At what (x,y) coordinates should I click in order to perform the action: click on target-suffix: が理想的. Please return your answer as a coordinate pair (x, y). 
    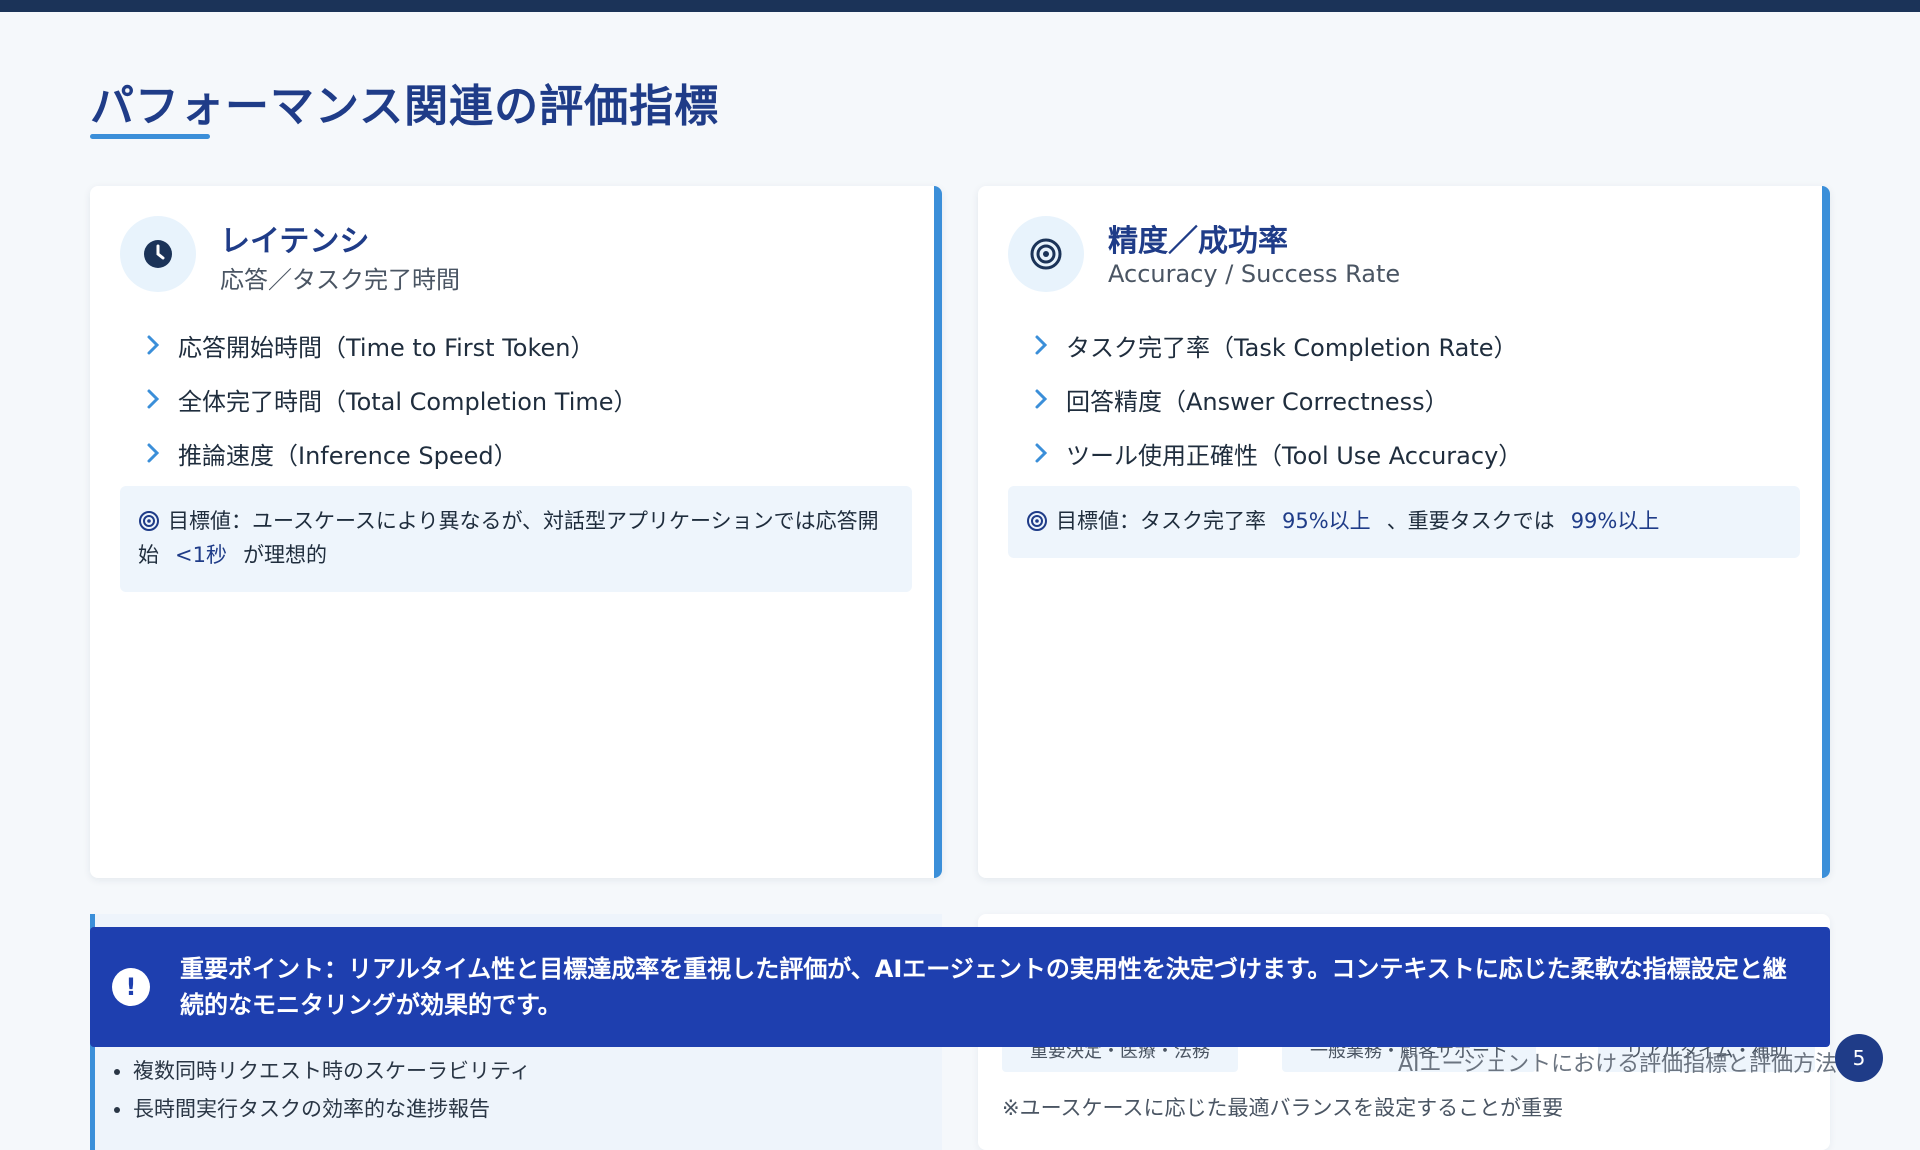
    Looking at the image, I should click on (284, 555).